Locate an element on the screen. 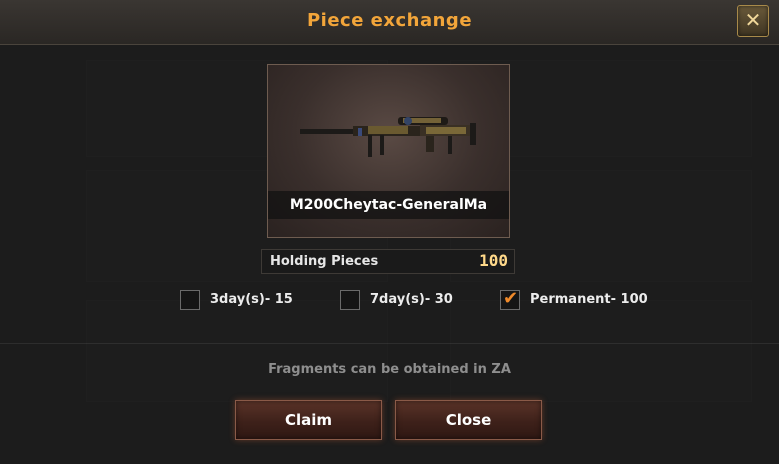 The width and height of the screenshot is (779, 464). item-name: M200Cheytac-GeneralMa is located at coordinates (388, 205).